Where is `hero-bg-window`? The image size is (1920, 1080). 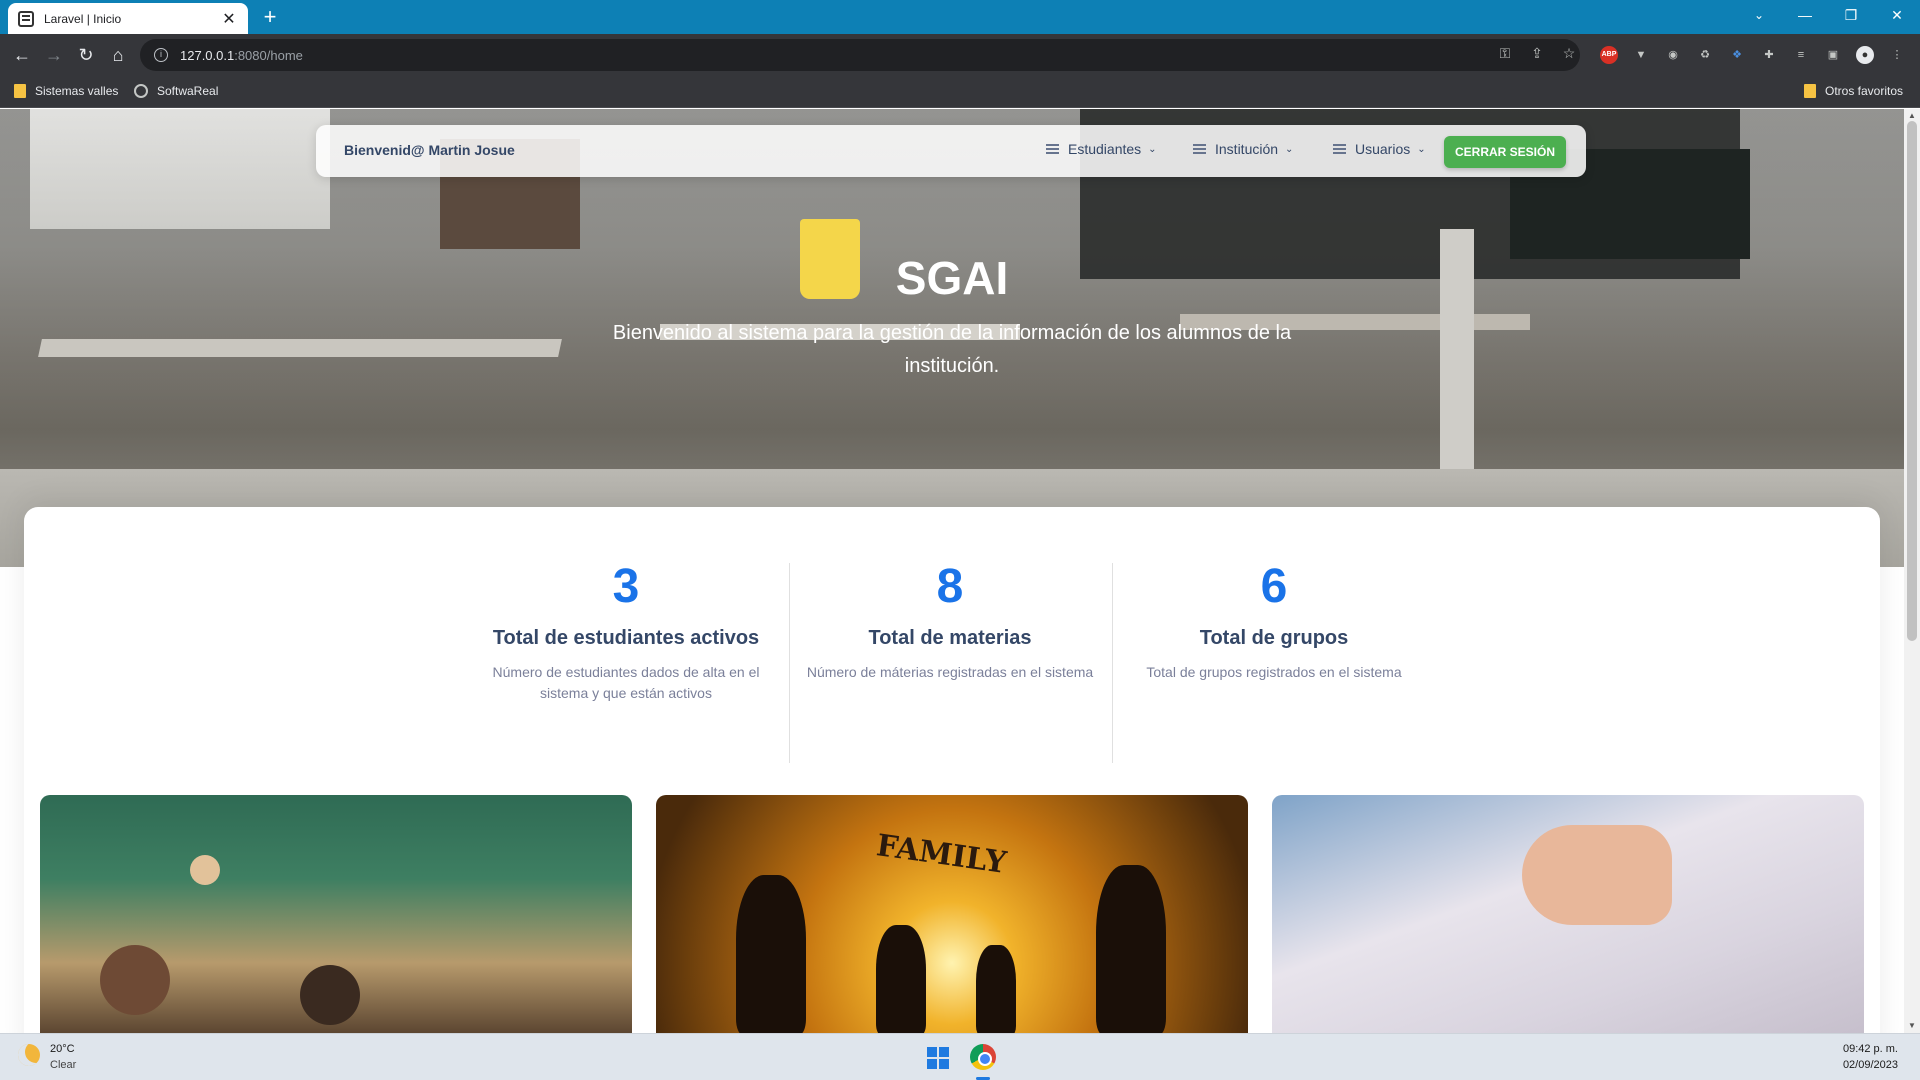 hero-bg-window is located at coordinates (180, 169).